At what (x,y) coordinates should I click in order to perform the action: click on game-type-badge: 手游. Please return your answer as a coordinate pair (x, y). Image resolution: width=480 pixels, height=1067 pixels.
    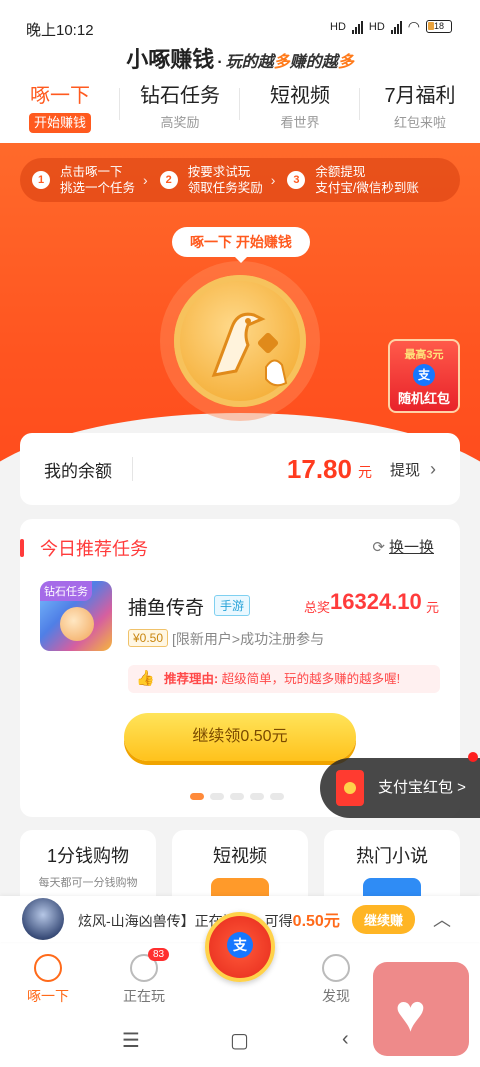
    Looking at the image, I should click on (232, 605).